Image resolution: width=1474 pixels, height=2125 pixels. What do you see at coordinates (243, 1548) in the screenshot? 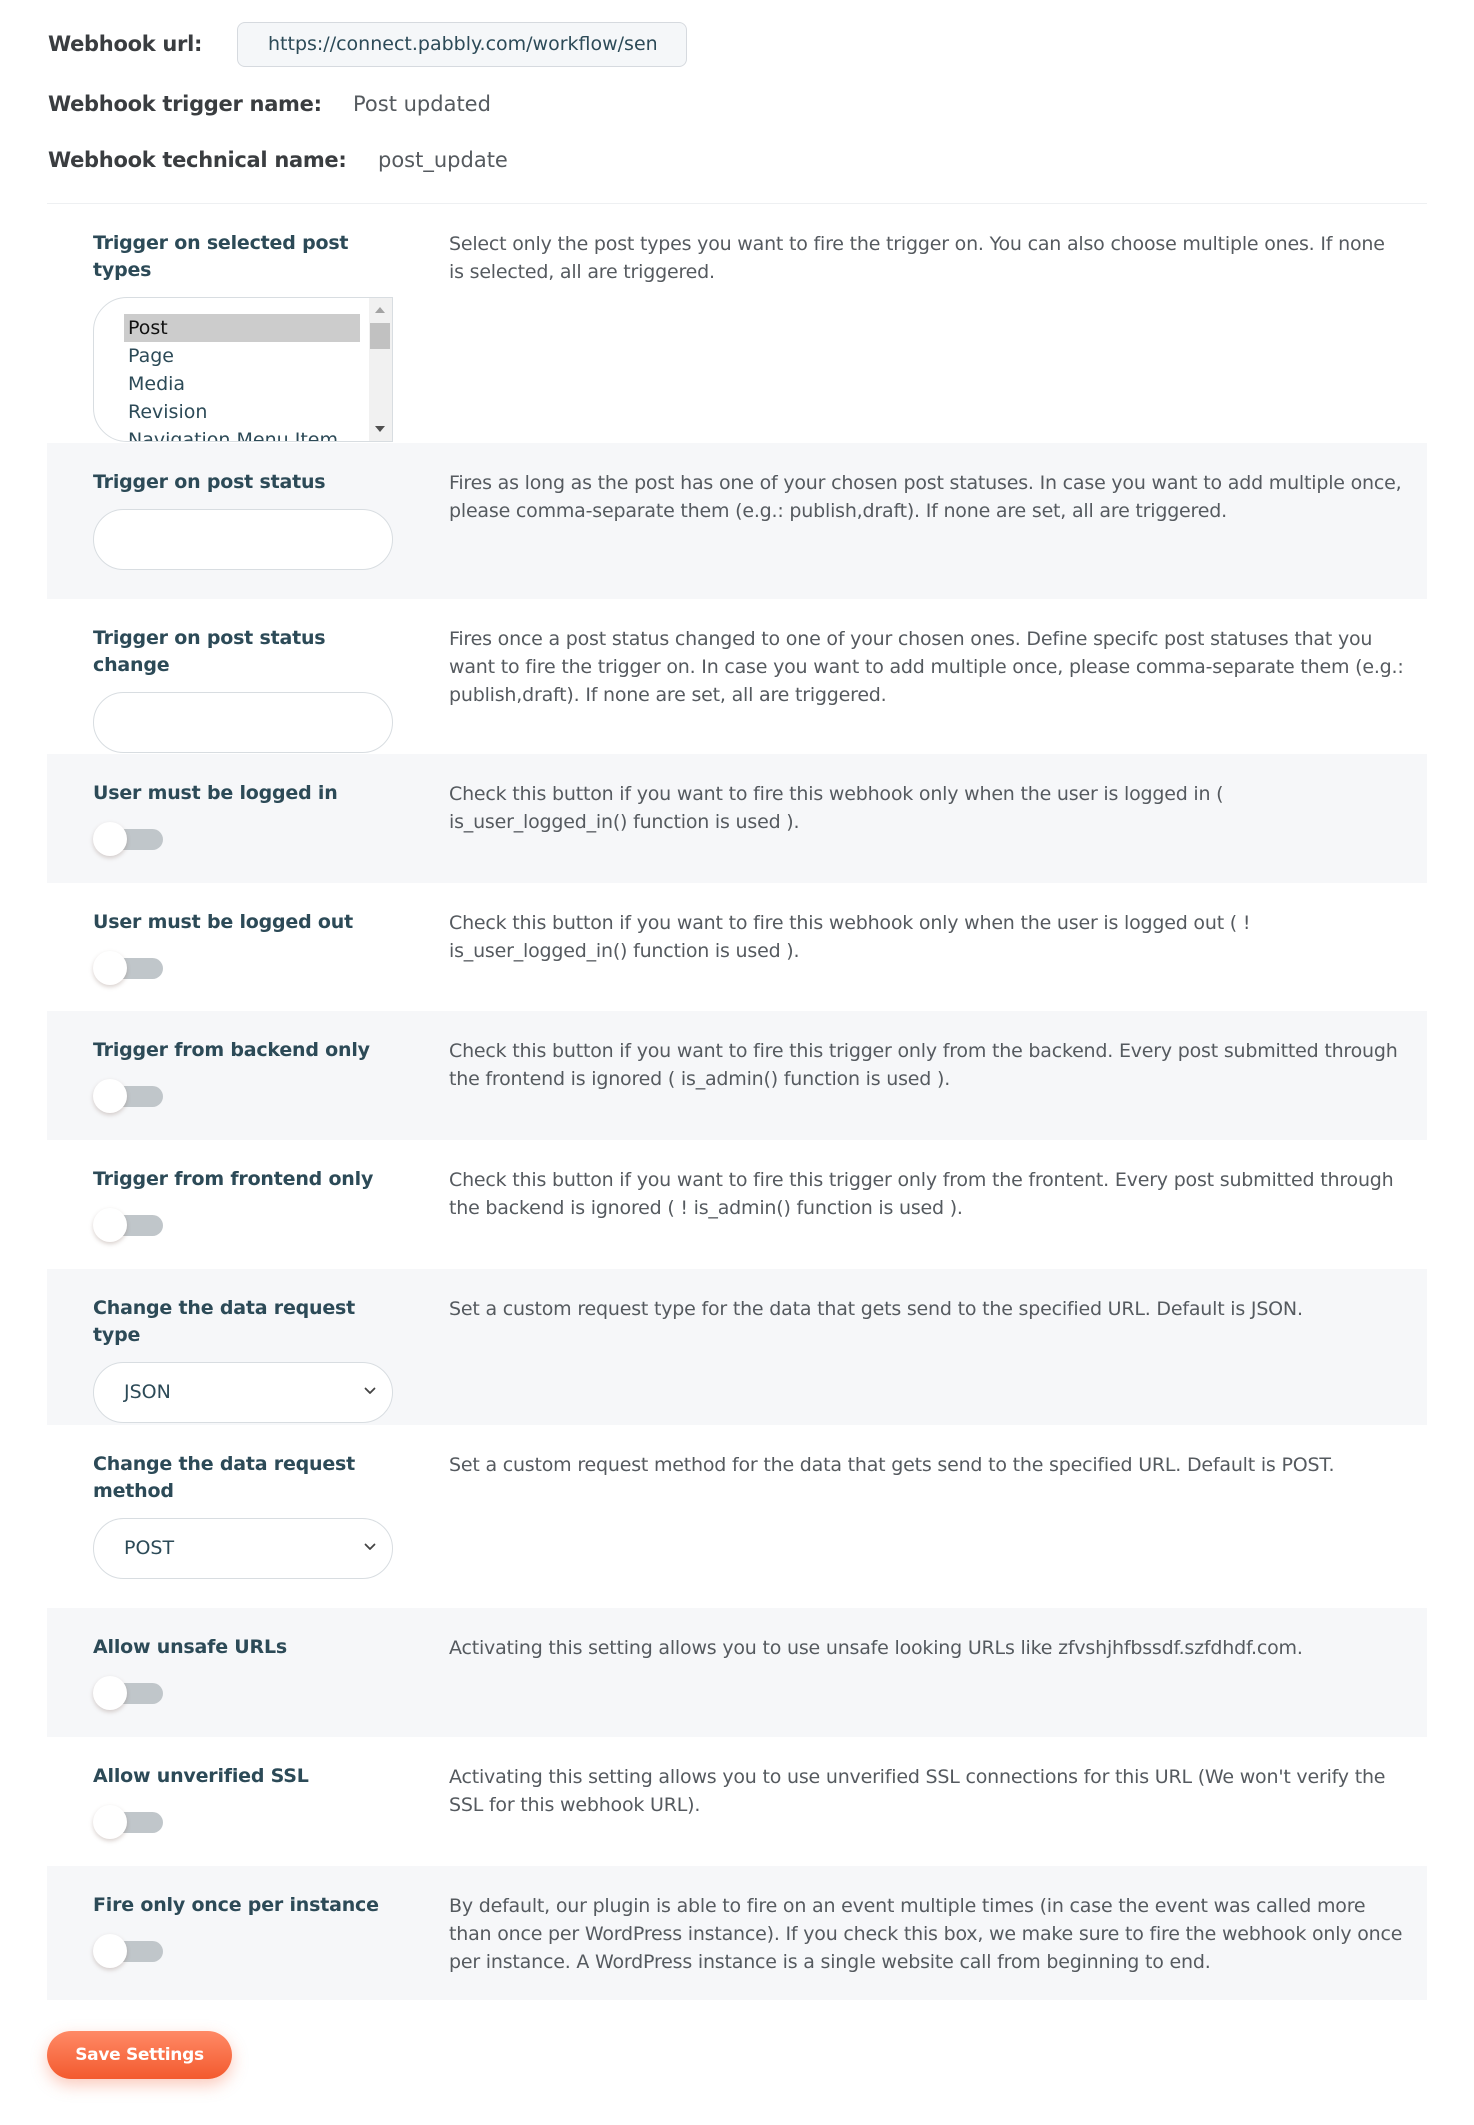
I see `request-method-select: POST` at bounding box center [243, 1548].